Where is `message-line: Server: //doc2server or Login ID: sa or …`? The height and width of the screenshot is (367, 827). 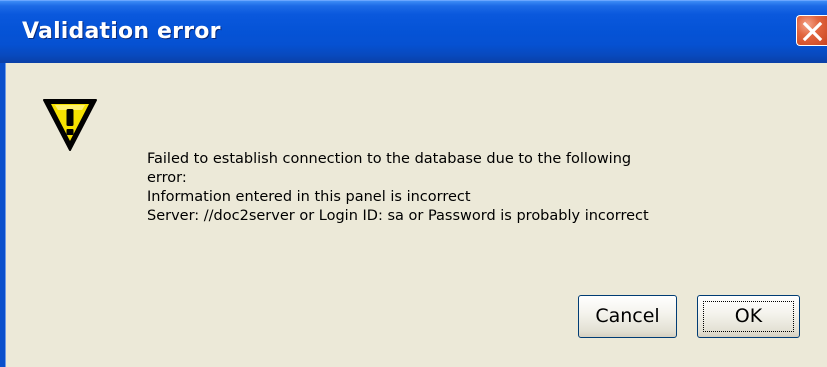
message-line: Server: //doc2server or Login ID: sa or … is located at coordinates (398, 216).